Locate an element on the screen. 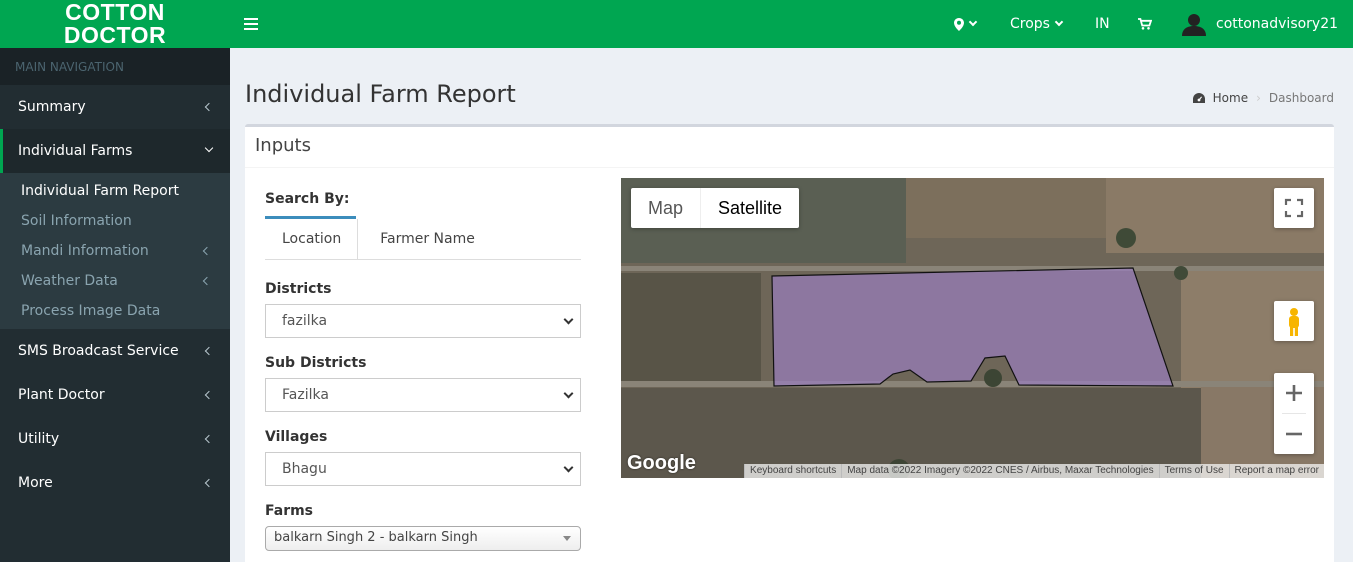 This screenshot has height=562, width=1353. sidebar-toggle-icon is located at coordinates (251, 24).